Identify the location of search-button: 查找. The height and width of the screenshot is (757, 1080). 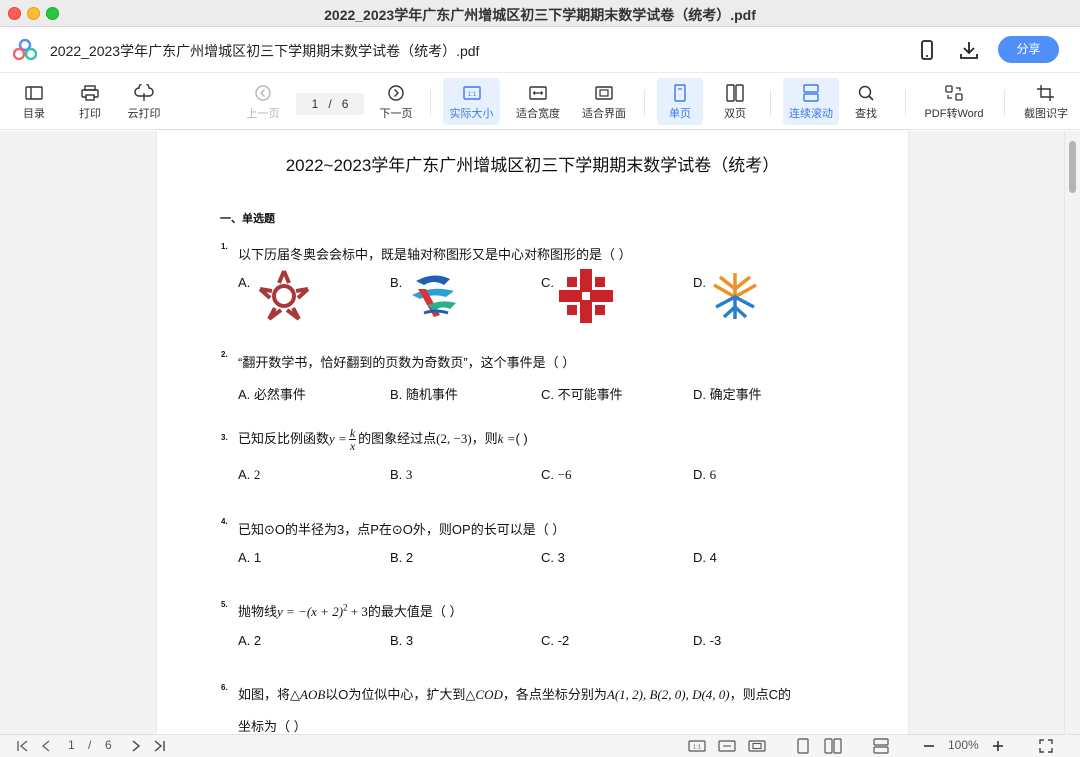
(866, 101).